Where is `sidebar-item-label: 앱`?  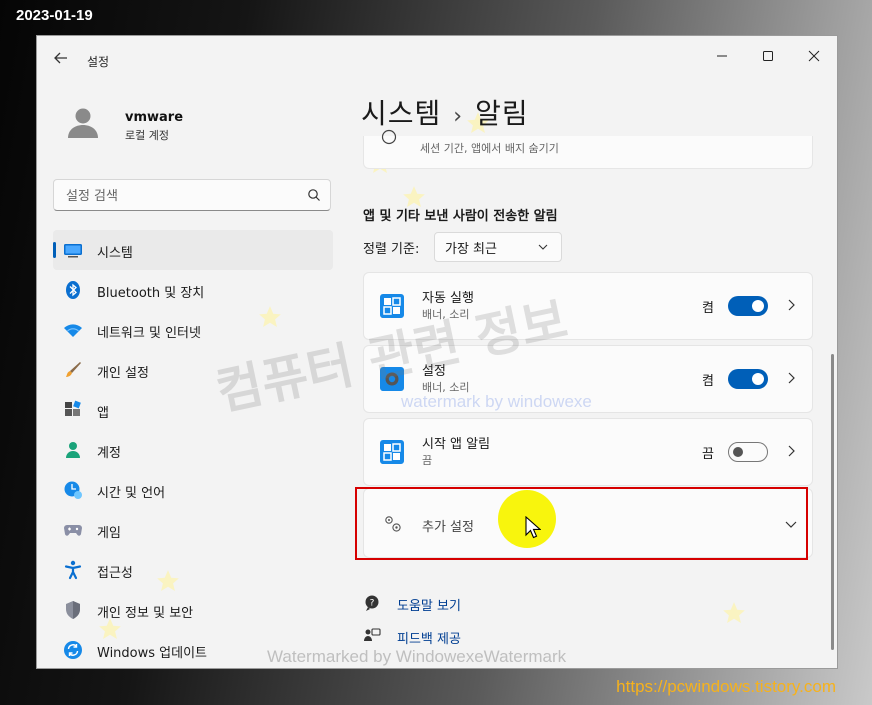 sidebar-item-label: 앱 is located at coordinates (103, 413).